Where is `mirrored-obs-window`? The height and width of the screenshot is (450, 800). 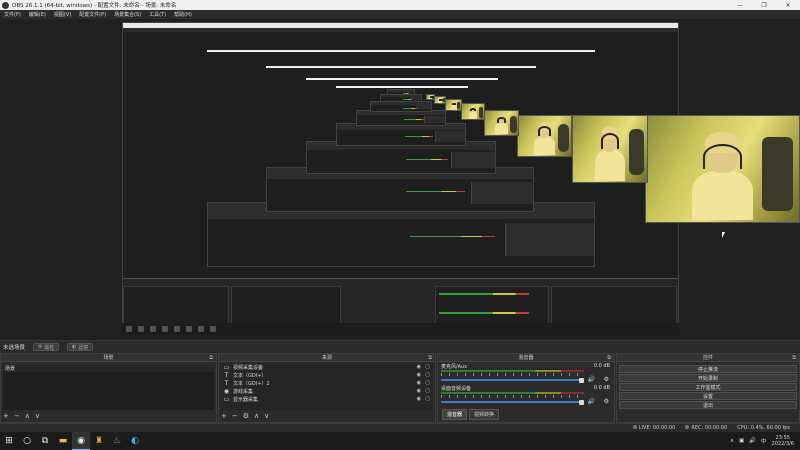 mirrored-obs-window is located at coordinates (401, 134).